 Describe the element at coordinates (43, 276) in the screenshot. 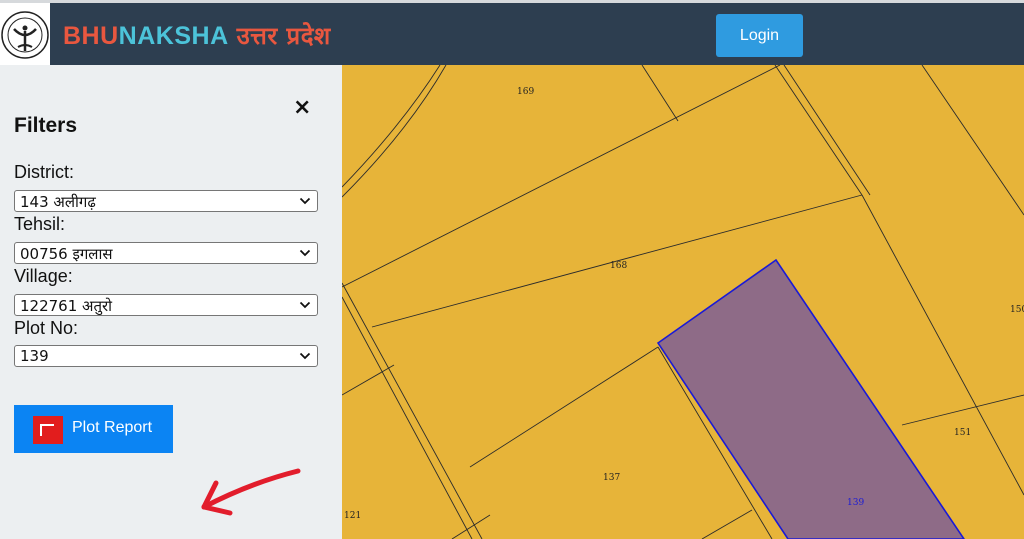

I see `village-label: Village:` at that location.